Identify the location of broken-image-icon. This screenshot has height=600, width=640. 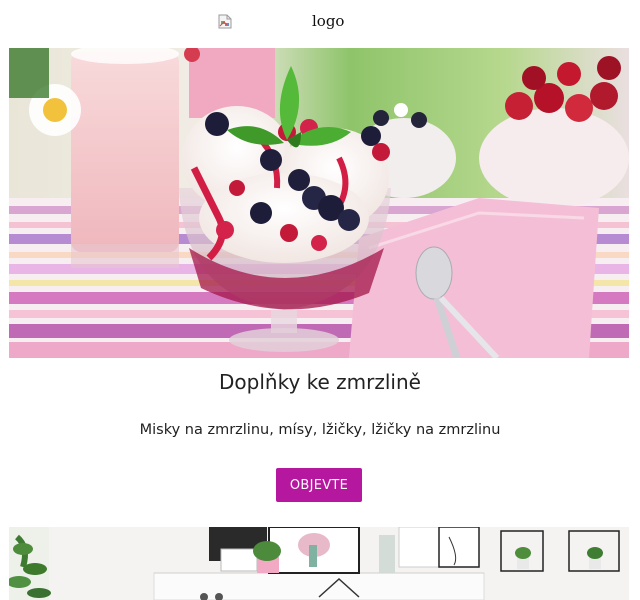
(225, 21).